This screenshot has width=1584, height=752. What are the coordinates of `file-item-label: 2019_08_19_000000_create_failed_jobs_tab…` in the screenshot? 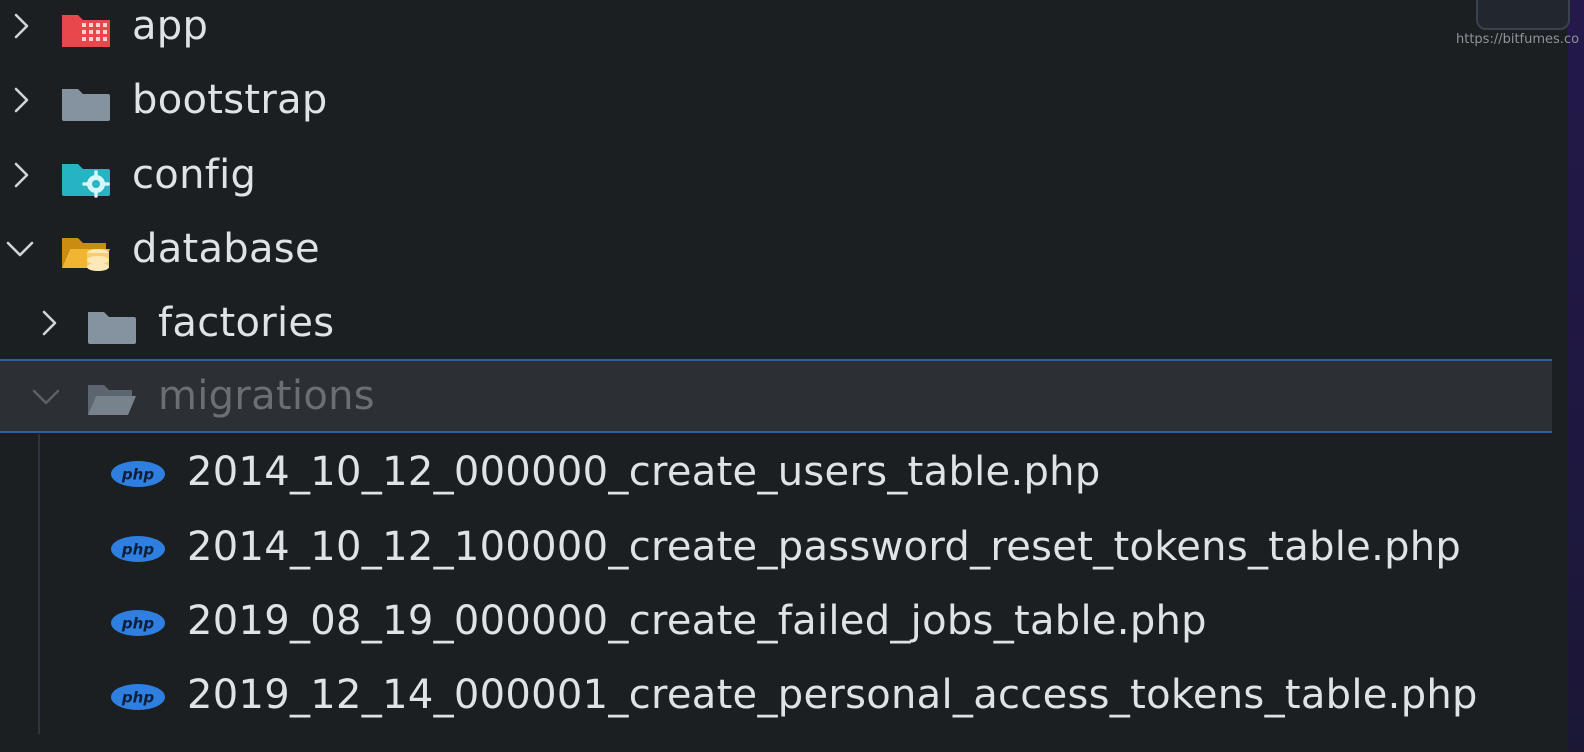 It's located at (697, 621).